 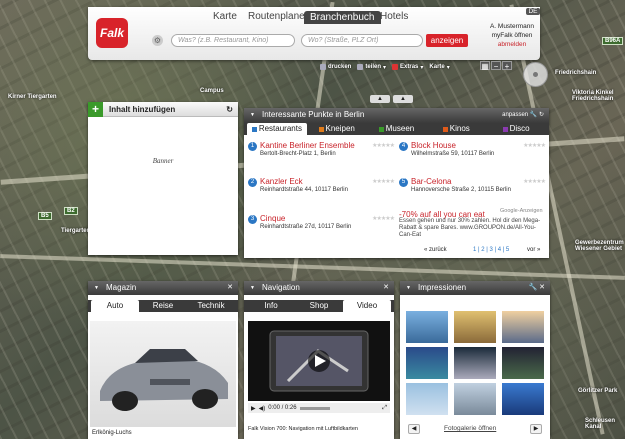 I want to click on gallery-link: Fotogalerie öffnen, so click(x=470, y=428).